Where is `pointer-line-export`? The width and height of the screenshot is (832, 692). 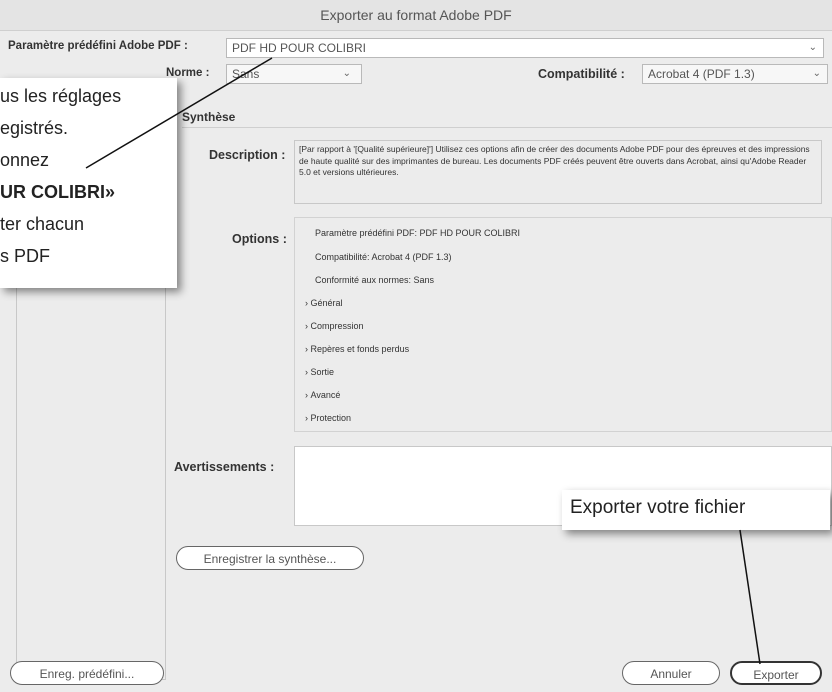 pointer-line-export is located at coordinates (750, 597).